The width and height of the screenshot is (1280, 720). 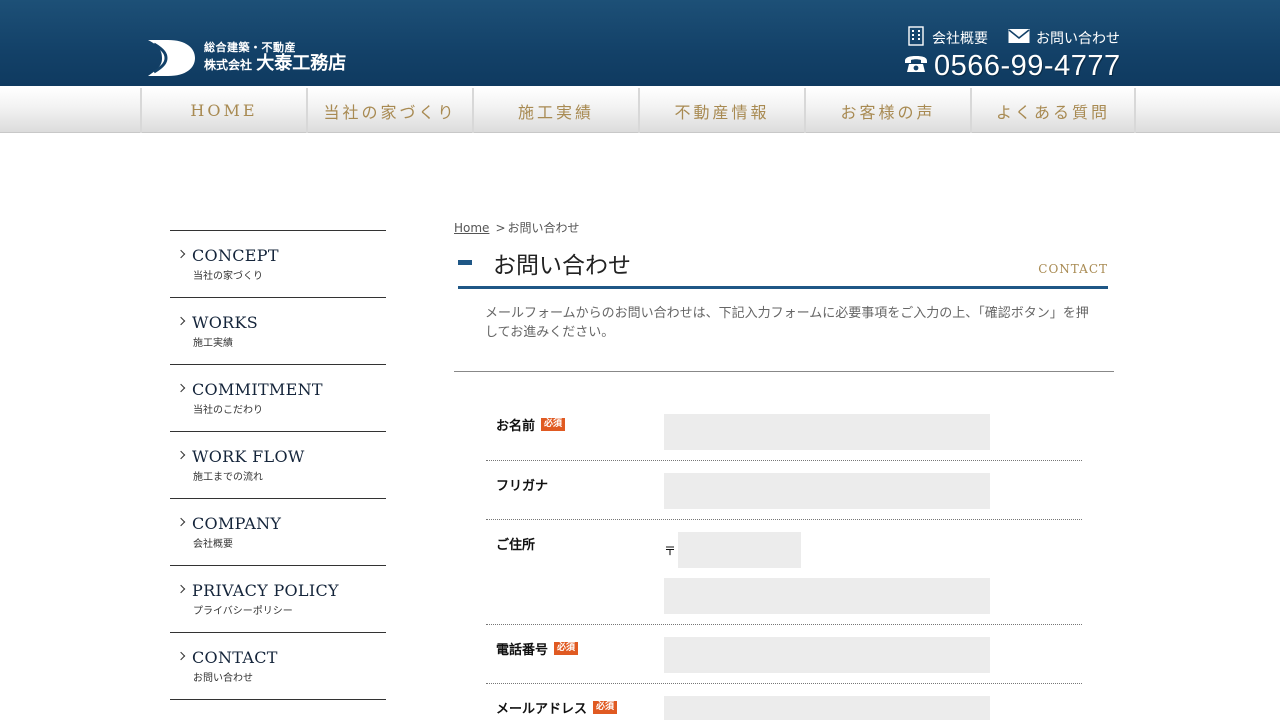 I want to click on global-nav-items: HOME 当社の家づくり 施工実績 不動産情報 お客様の声 よくある質問, so click(x=638, y=110).